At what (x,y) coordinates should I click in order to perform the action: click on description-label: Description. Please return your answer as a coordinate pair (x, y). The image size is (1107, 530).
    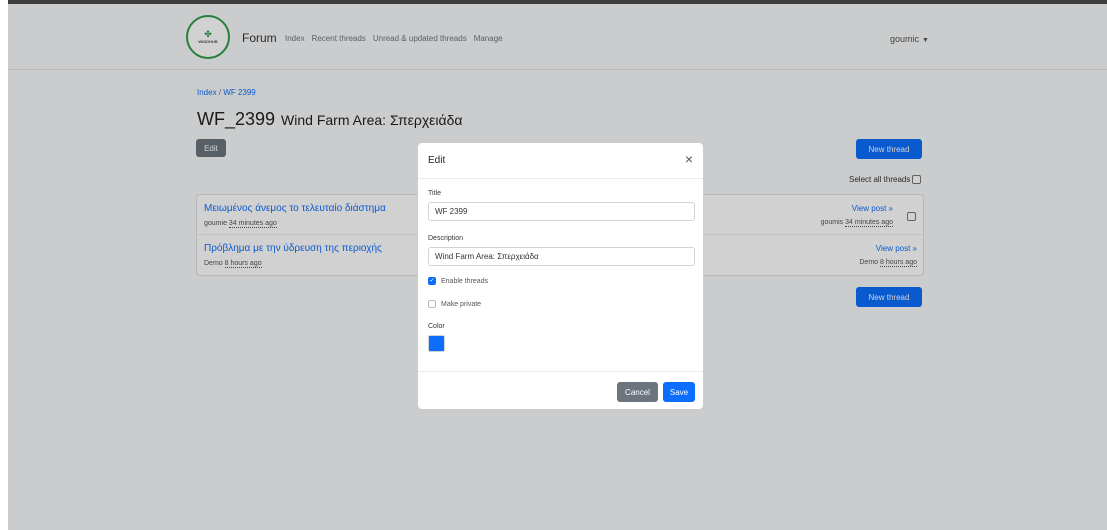
    Looking at the image, I should click on (446, 238).